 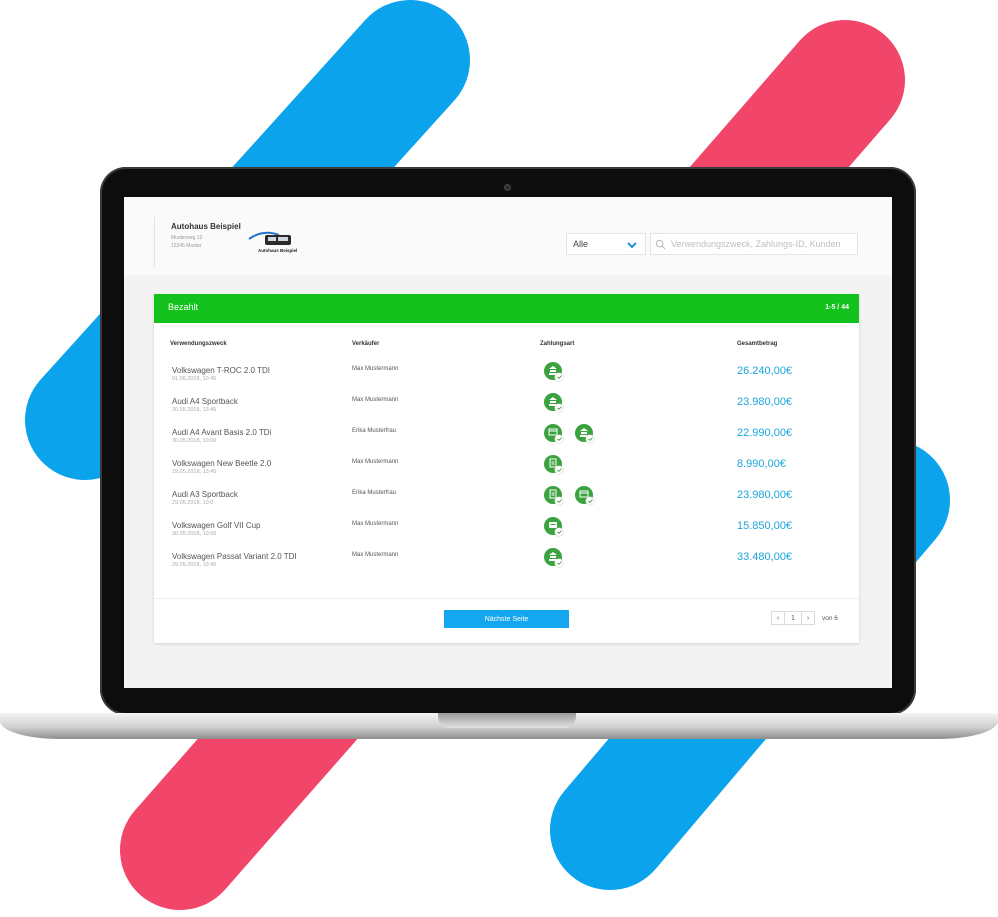 I want to click on column-header-purpose: Verwendungszweck, so click(x=198, y=344).